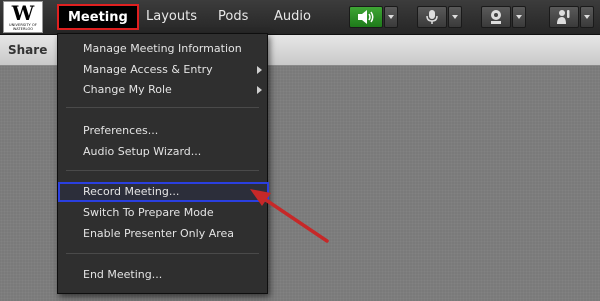  I want to click on logo-subtext: UNIVERSITY OF WATERLOO, so click(23, 27).